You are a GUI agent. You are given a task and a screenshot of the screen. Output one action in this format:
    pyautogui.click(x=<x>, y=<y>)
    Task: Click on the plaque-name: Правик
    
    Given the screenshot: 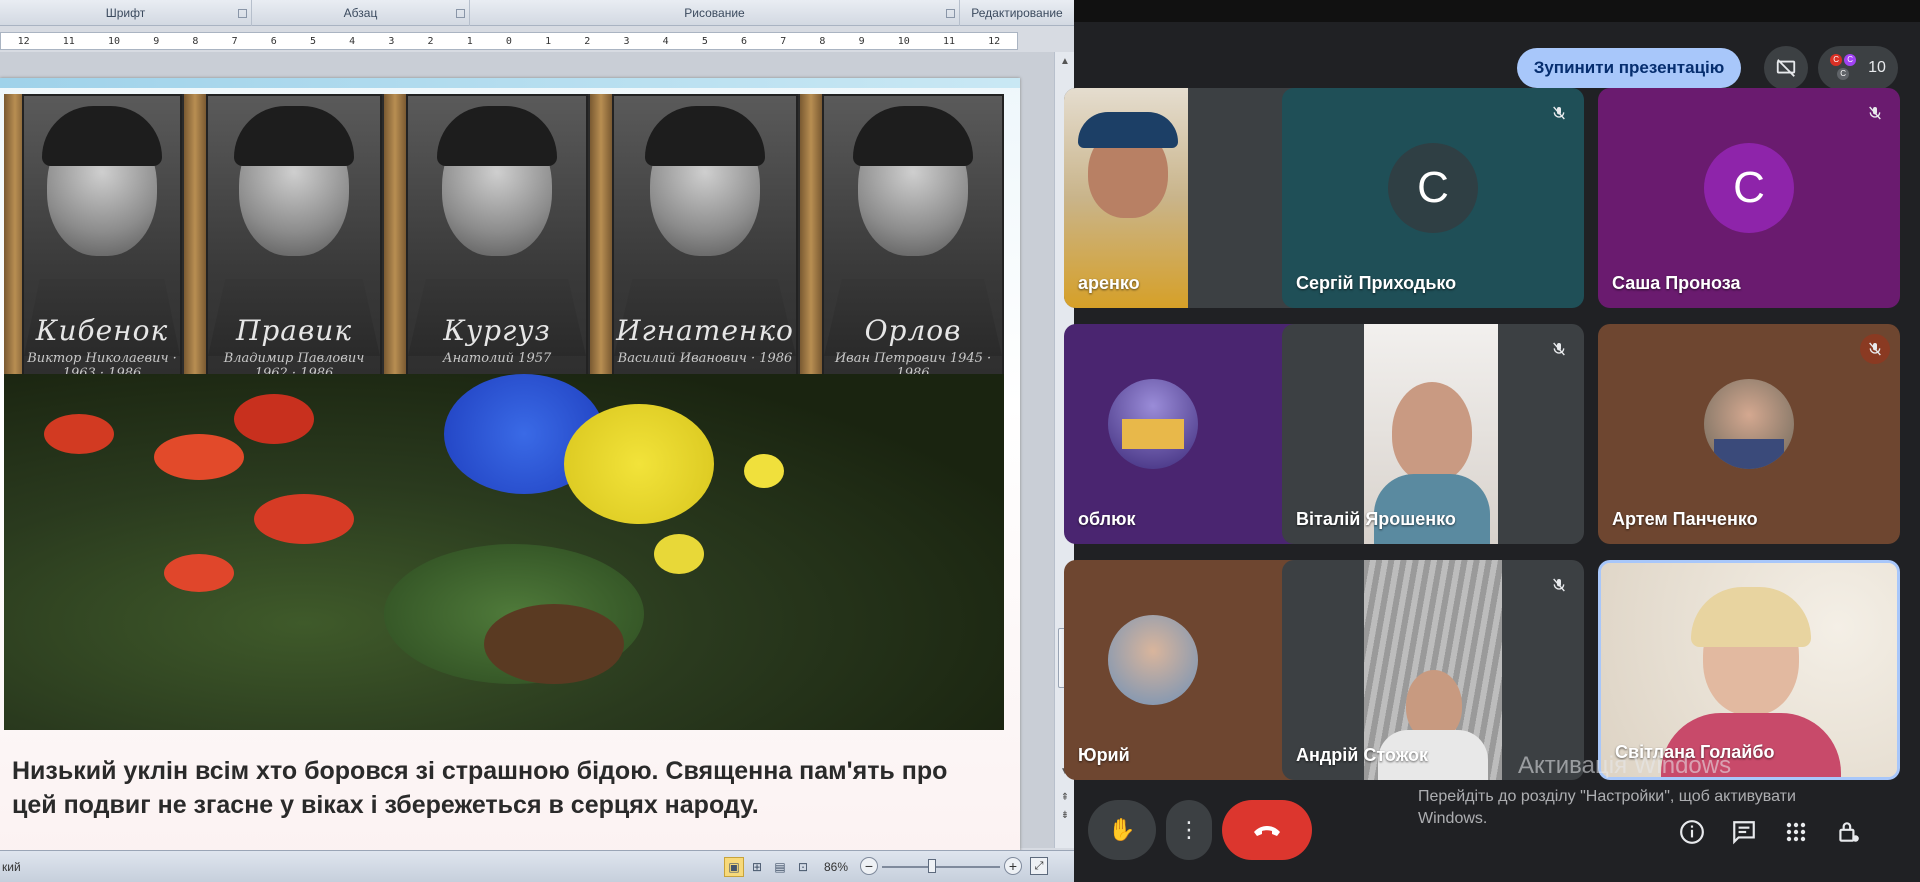 What is the action you would take?
    pyautogui.click(x=294, y=330)
    